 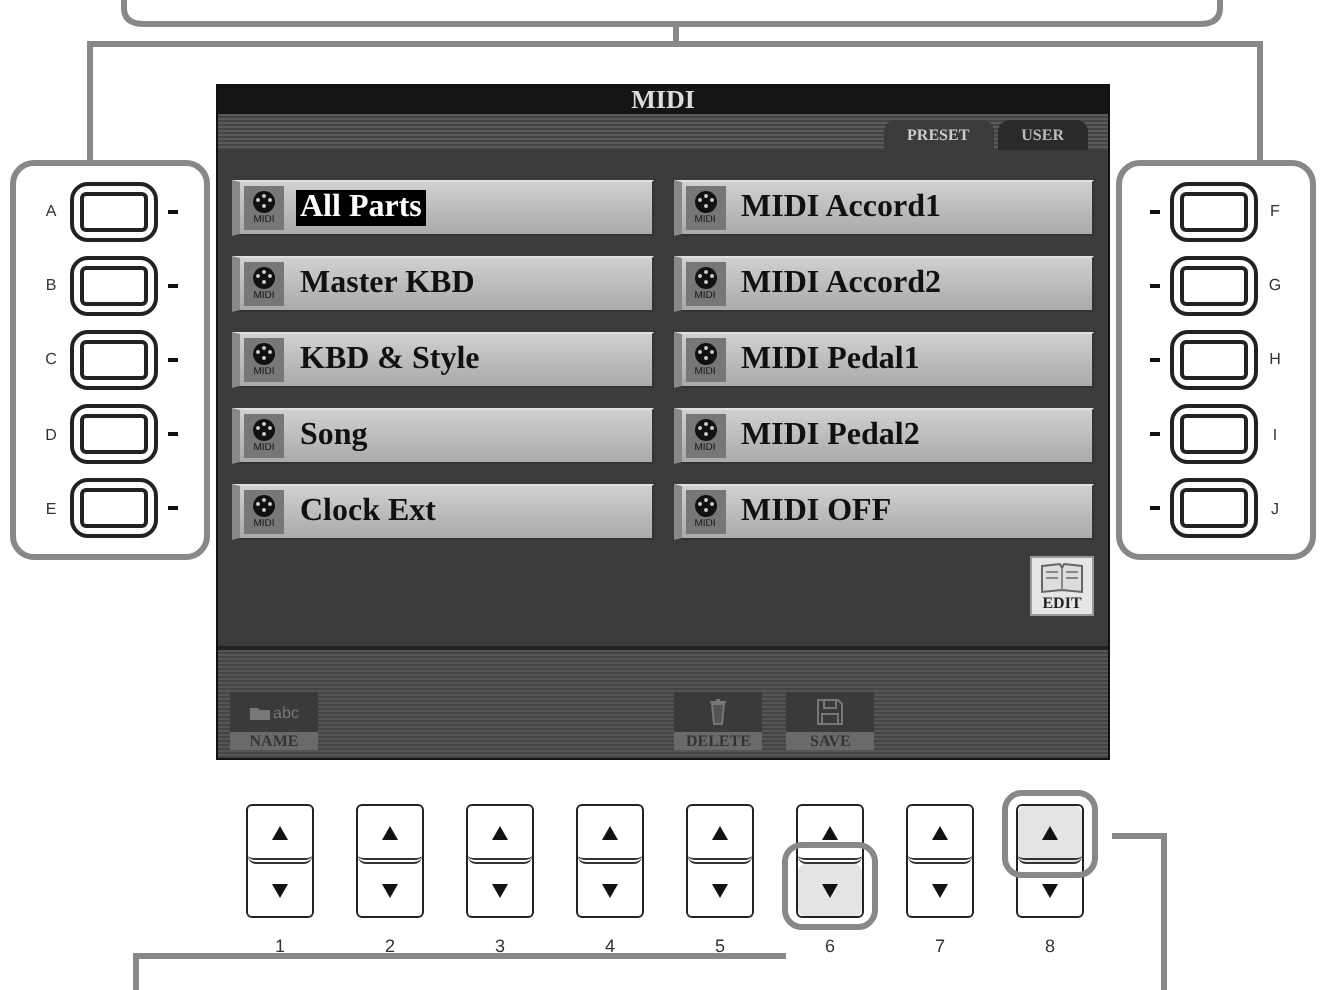 I want to click on book-icon, so click(x=1062, y=578).